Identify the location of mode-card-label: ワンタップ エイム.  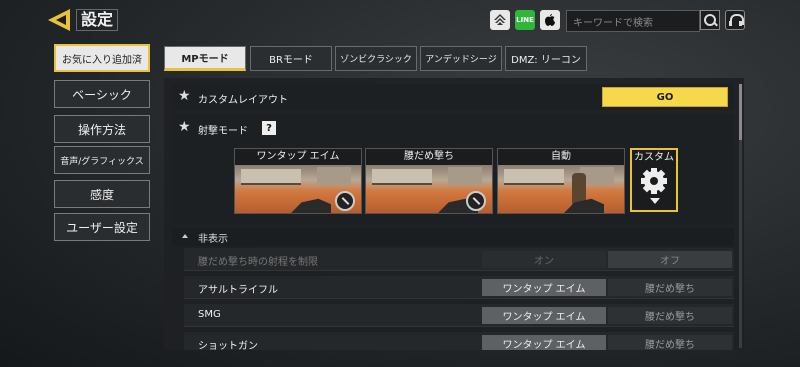
(298, 157).